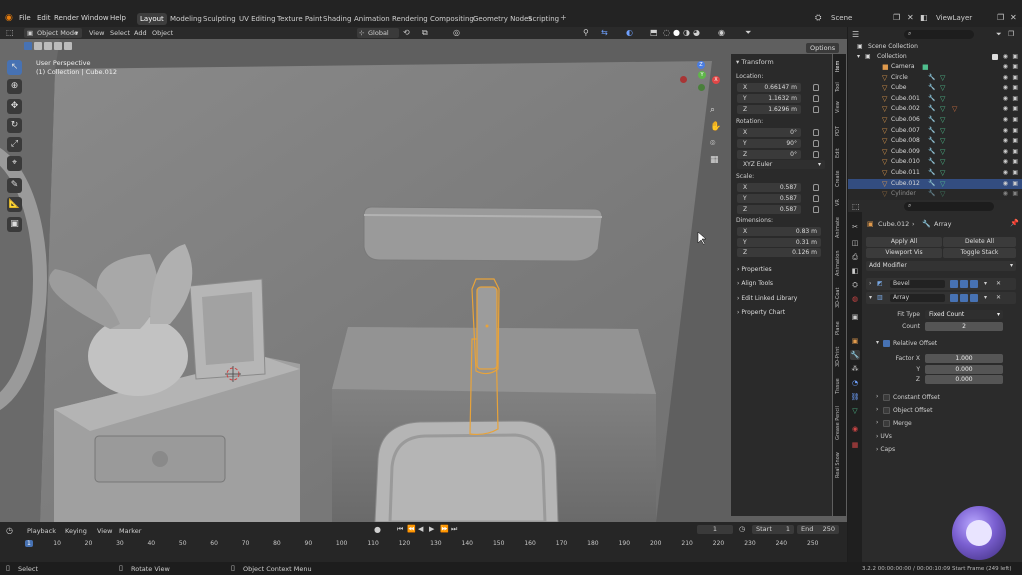 The width and height of the screenshot is (1022, 575). What do you see at coordinates (769, 109) in the screenshot?
I see `location-z-field: Z 1.6296 m` at bounding box center [769, 109].